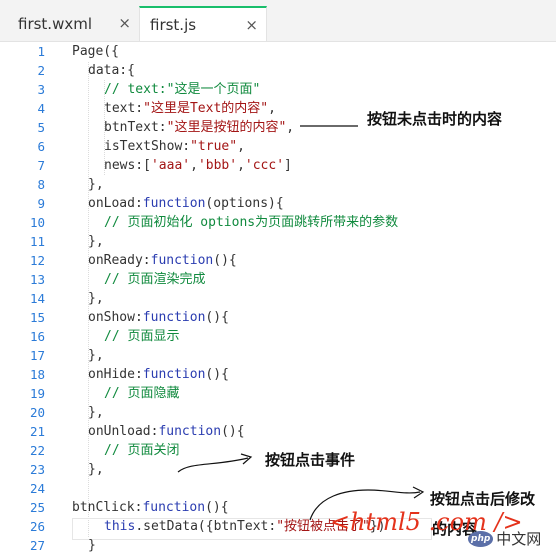  I want to click on watermark-logo: php 中文网, so click(504, 538).